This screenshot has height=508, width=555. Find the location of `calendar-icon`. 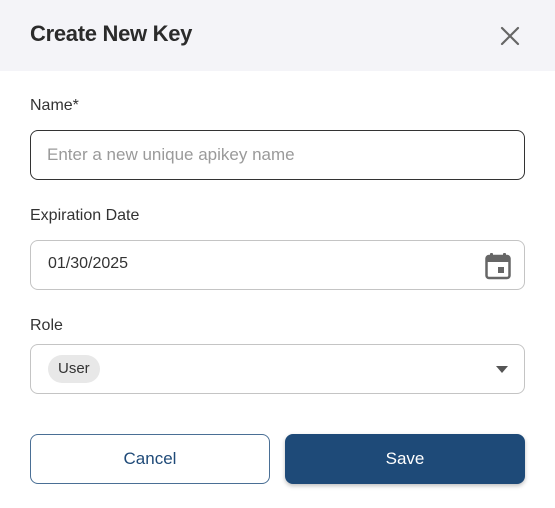

calendar-icon is located at coordinates (498, 266).